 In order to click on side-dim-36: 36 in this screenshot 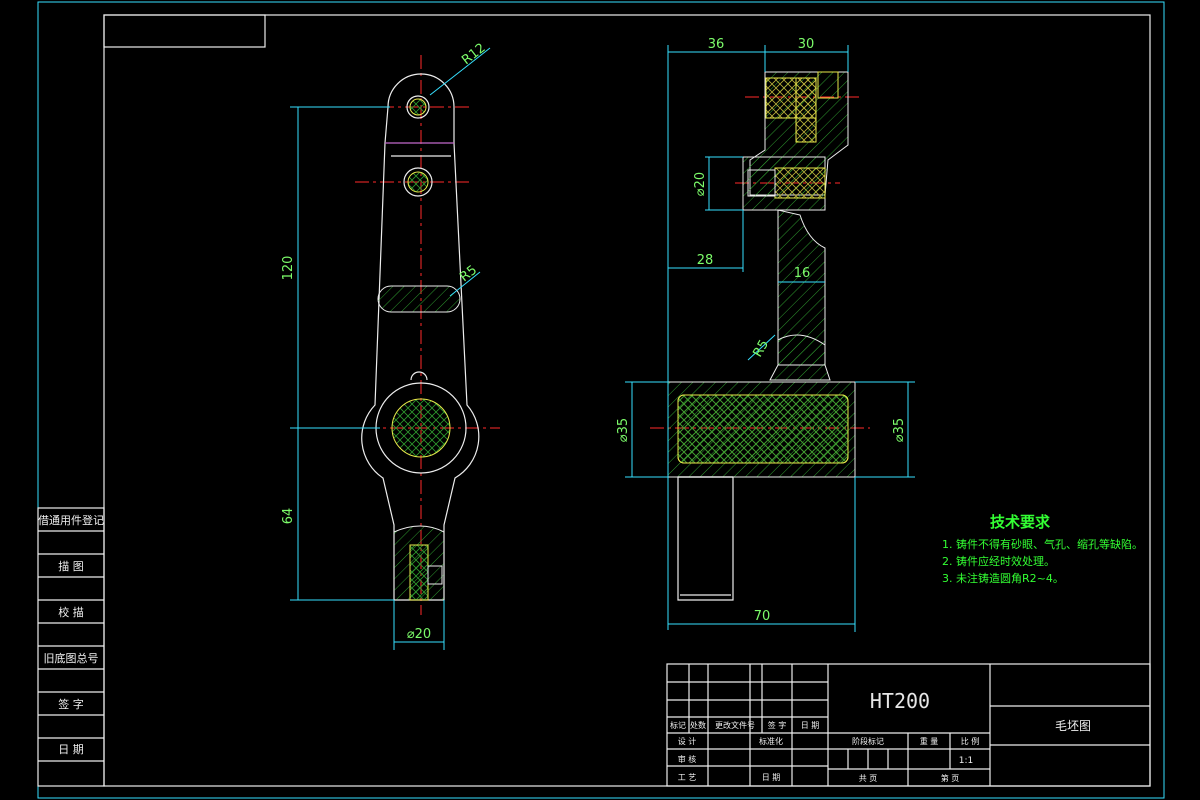, I will do `click(716, 44)`.